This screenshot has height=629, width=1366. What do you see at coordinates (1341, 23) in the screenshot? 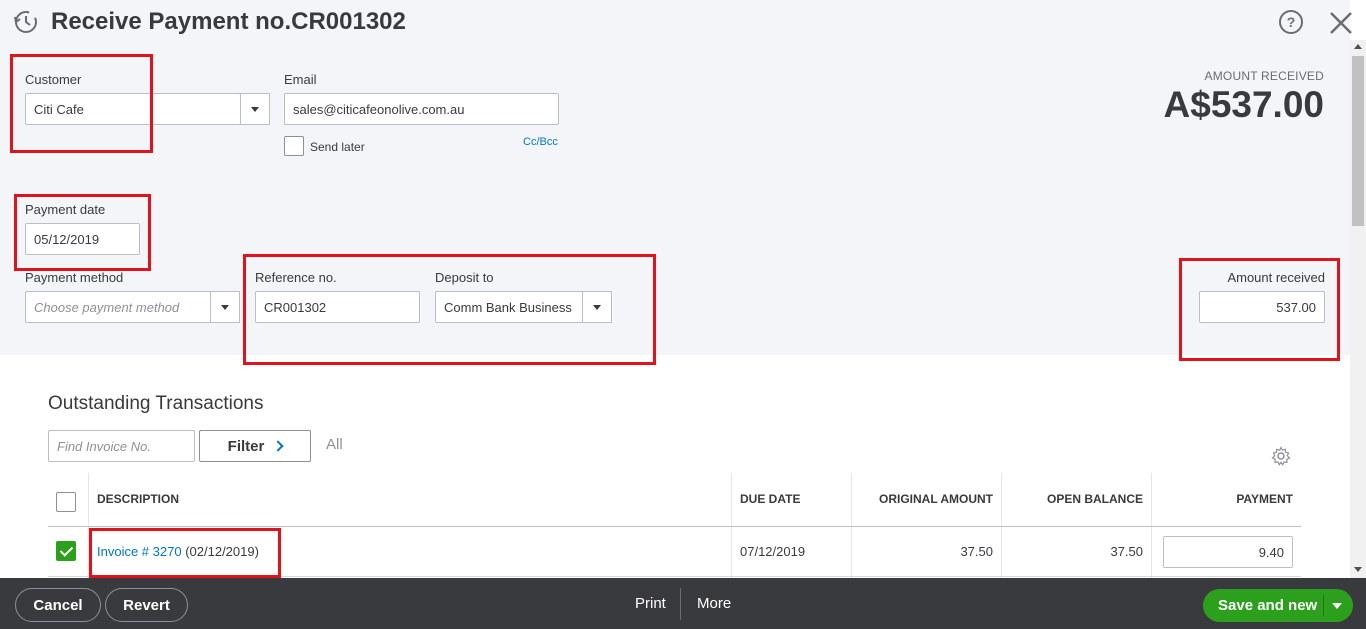
I see `close-icon` at bounding box center [1341, 23].